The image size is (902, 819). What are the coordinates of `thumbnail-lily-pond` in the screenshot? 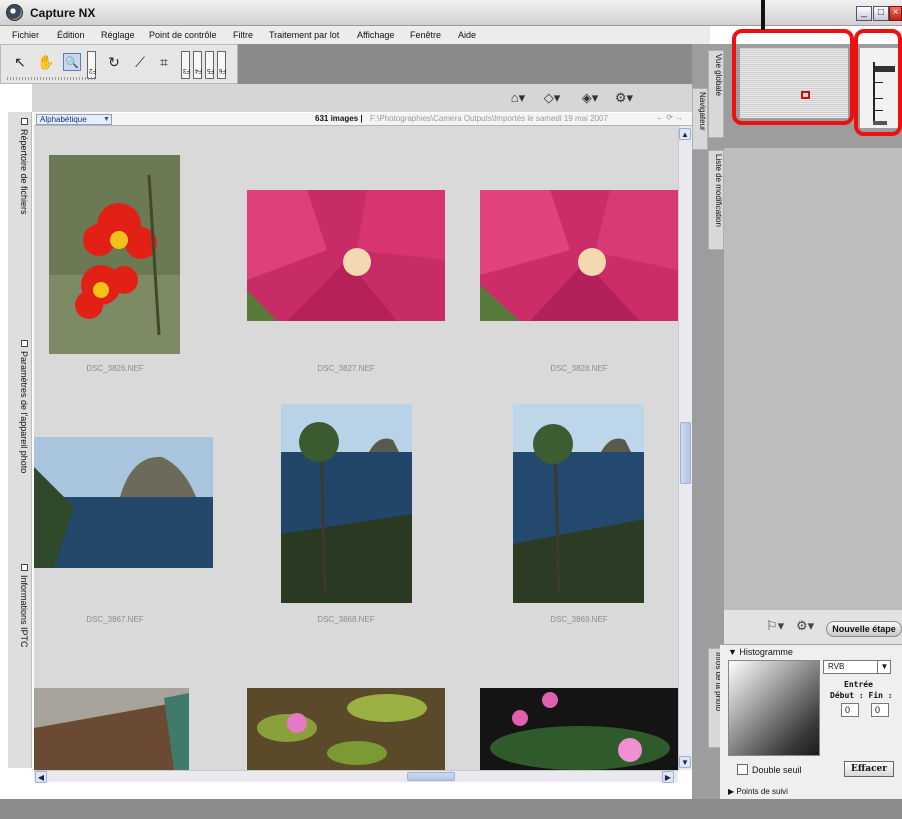 It's located at (346, 729).